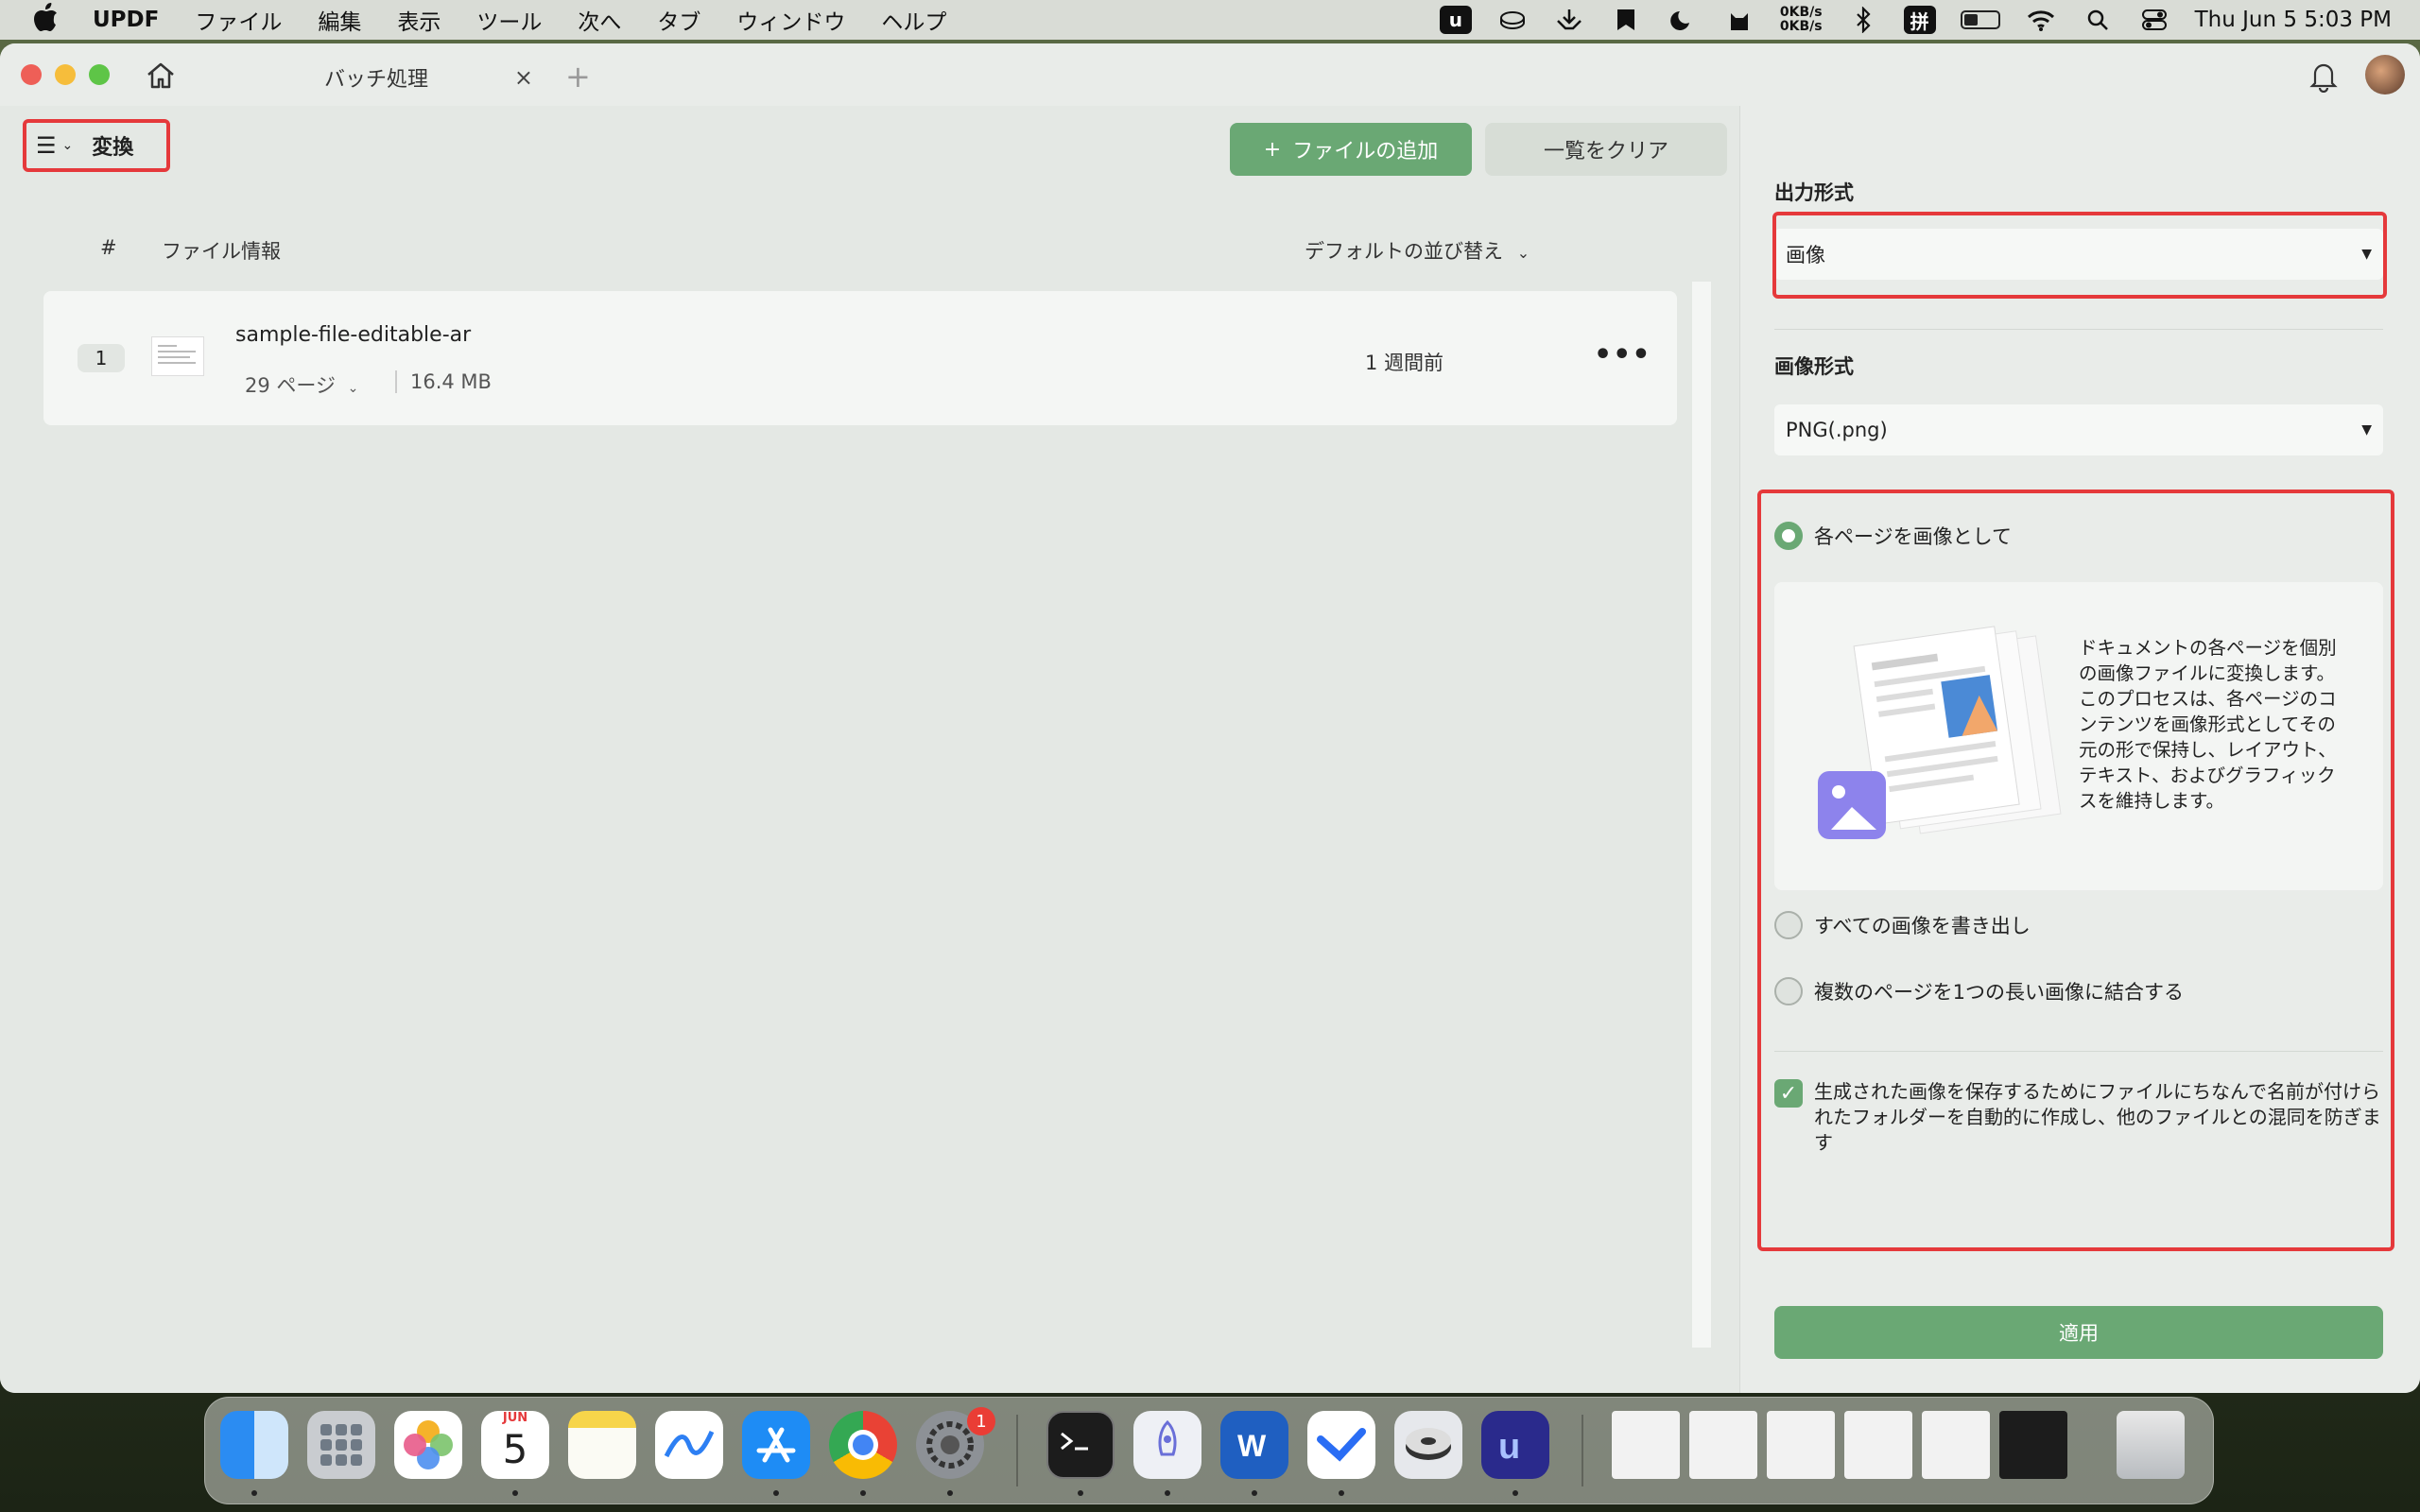 The width and height of the screenshot is (2420, 1512). I want to click on notification-bell-icon, so click(2324, 76).